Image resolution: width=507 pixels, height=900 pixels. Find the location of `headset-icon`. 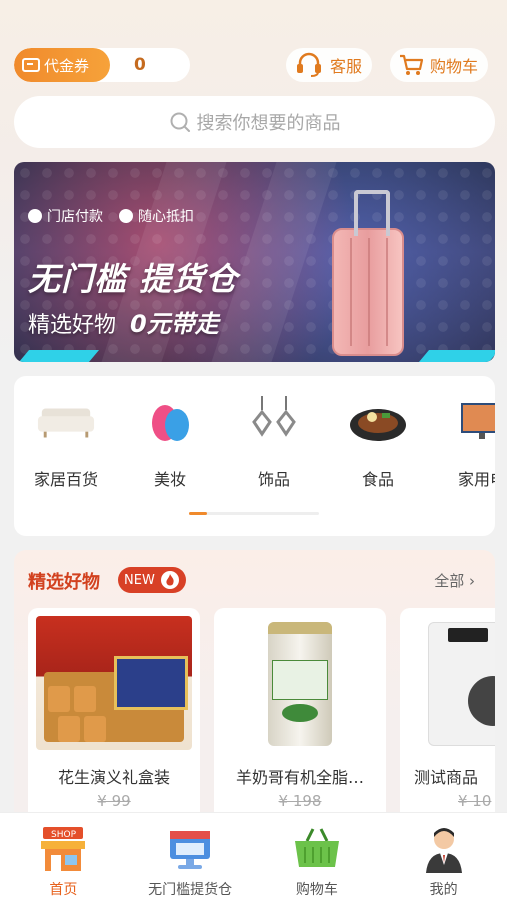

headset-icon is located at coordinates (309, 64).